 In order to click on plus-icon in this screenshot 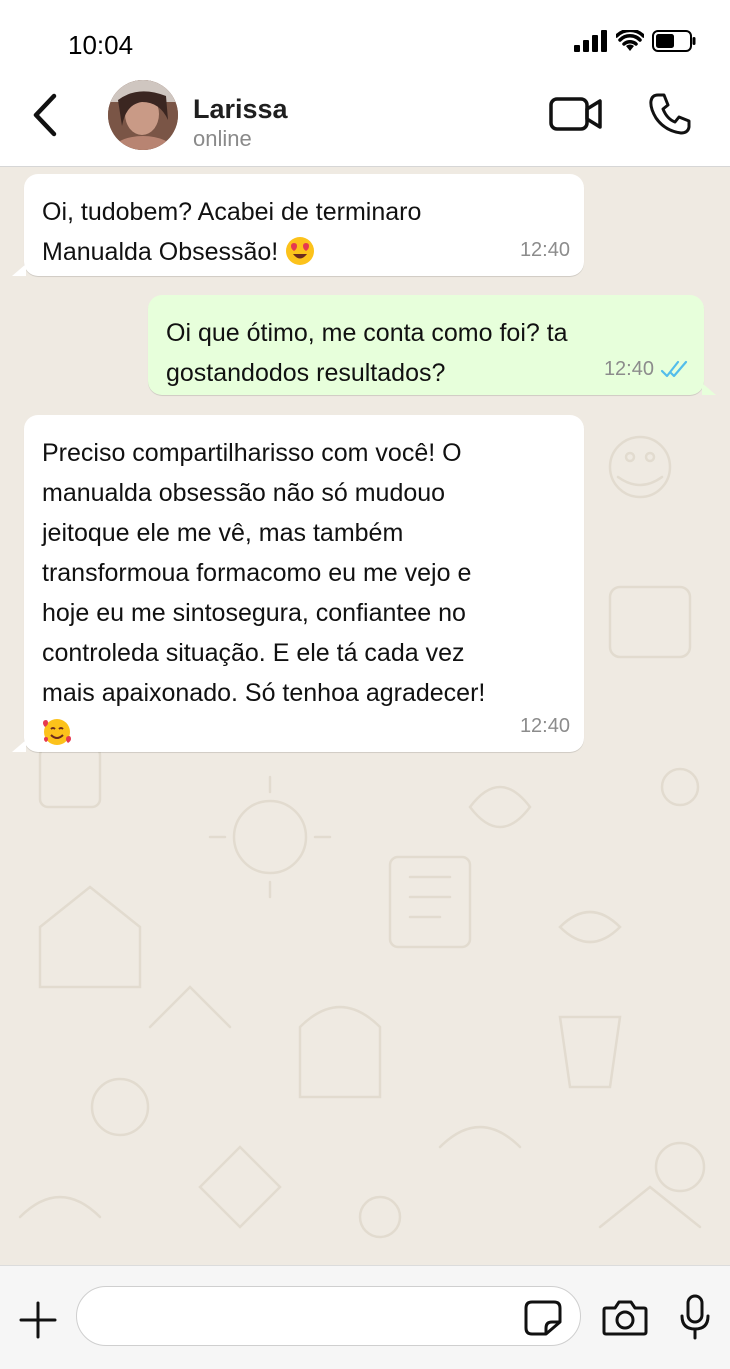, I will do `click(38, 1320)`.